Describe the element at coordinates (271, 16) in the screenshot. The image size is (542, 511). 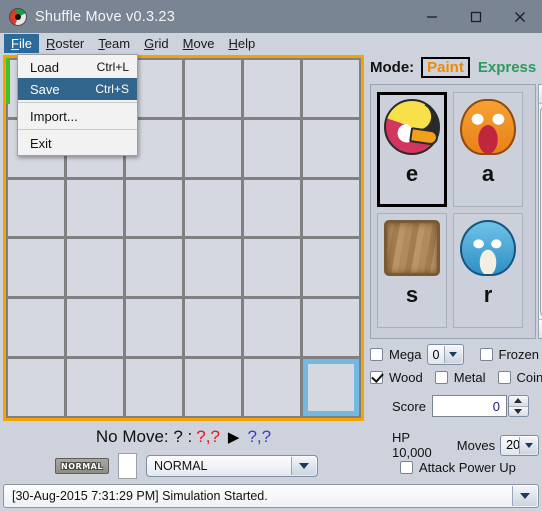
I see `title-bar: Shuffle Move v0.3.23` at that location.